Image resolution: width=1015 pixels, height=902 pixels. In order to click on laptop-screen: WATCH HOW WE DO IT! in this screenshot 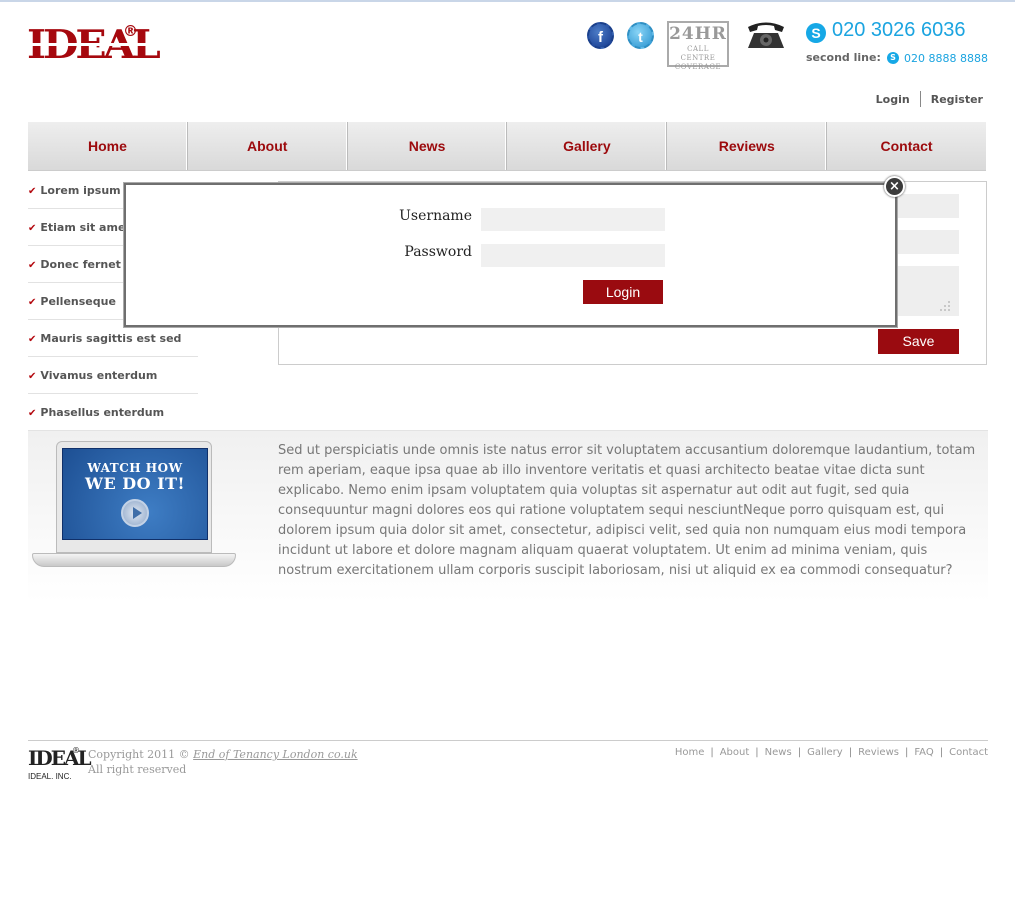, I will do `click(134, 497)`.